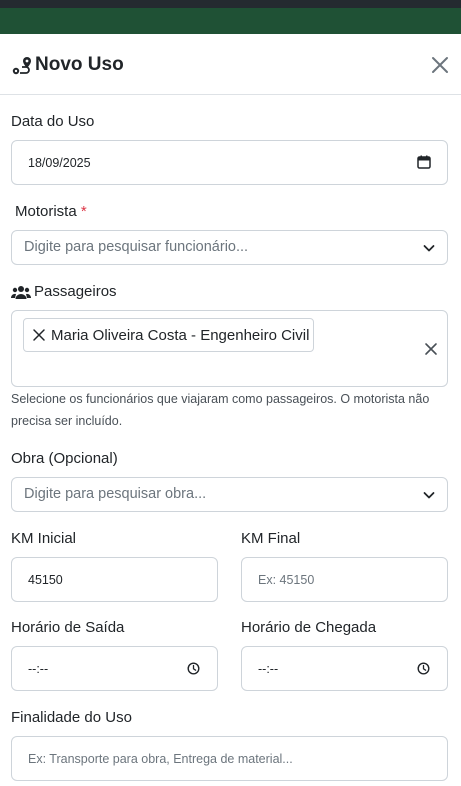 This screenshot has height=786, width=461. I want to click on users-icon, so click(21, 292).